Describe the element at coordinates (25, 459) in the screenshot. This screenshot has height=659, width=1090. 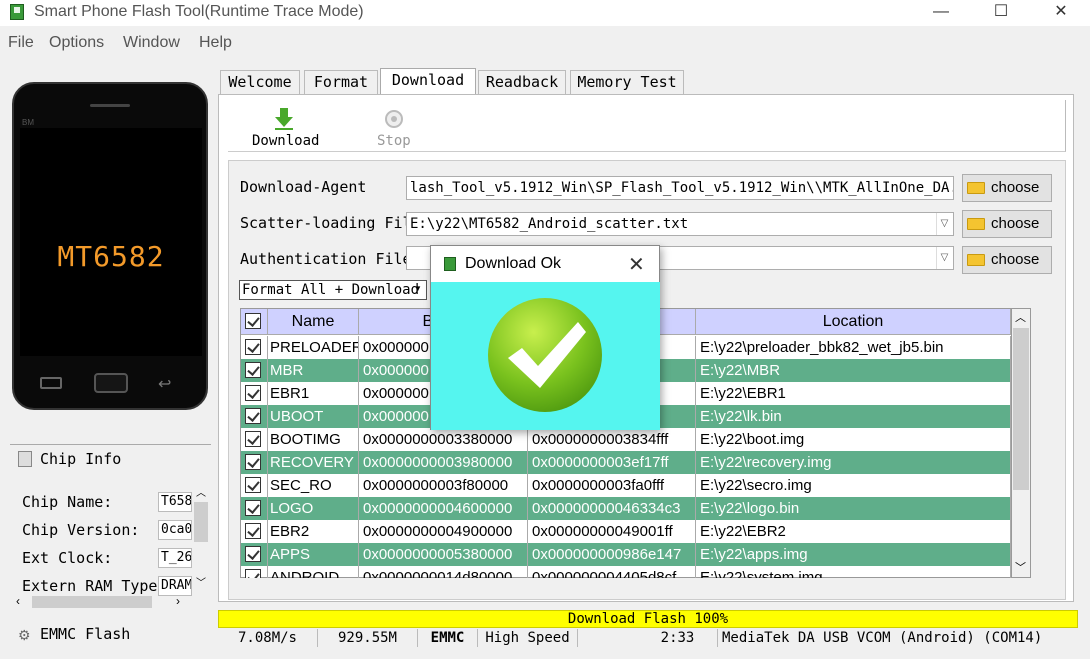
I see `chip-icon` at that location.